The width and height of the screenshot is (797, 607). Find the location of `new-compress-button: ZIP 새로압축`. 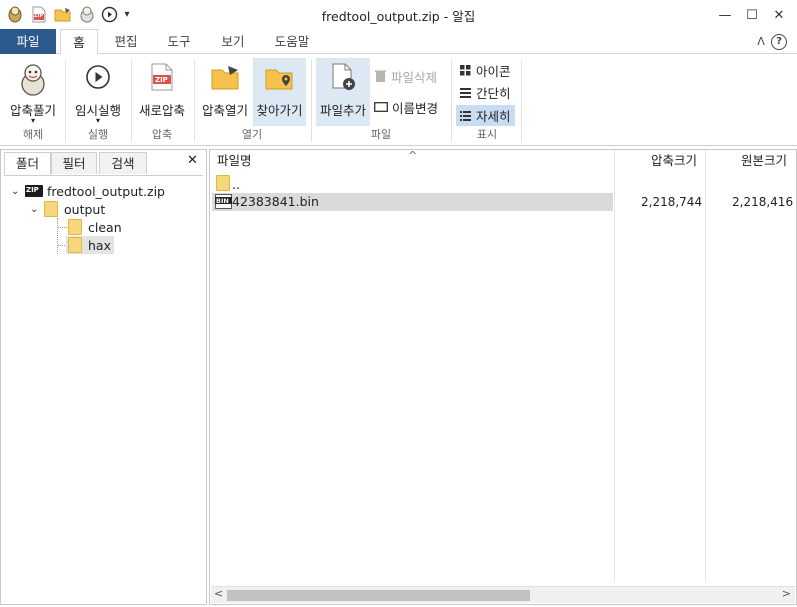

new-compress-button: ZIP 새로압축 is located at coordinates (162, 92).